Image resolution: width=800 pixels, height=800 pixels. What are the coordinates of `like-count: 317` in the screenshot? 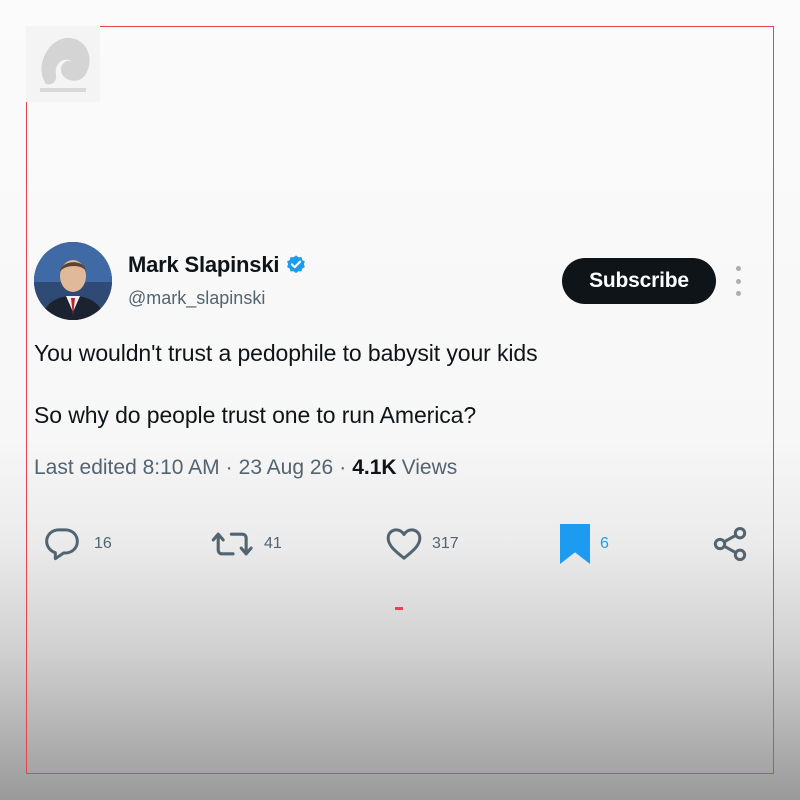 It's located at (445, 543).